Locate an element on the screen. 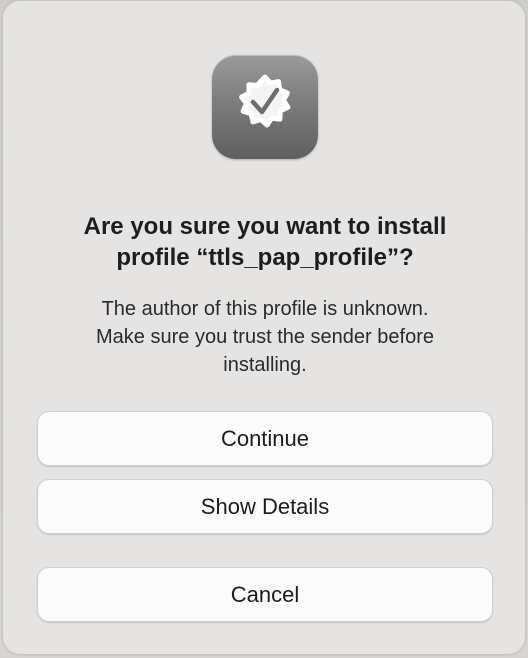 Image resolution: width=528 pixels, height=658 pixels. dialog-message-line3: installing. is located at coordinates (265, 365).